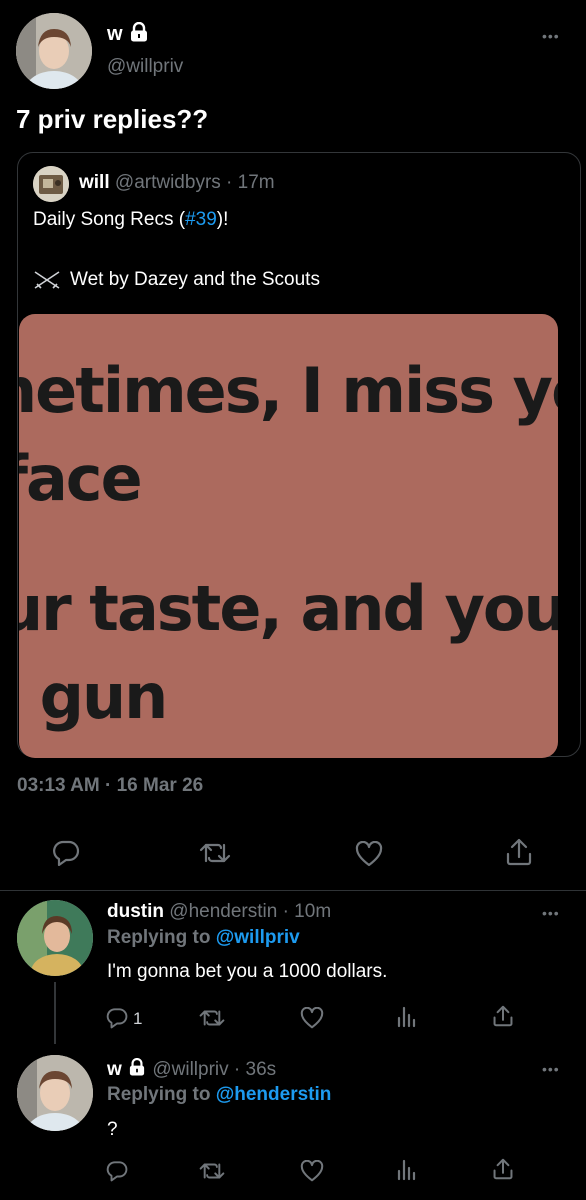 The image size is (586, 1200). What do you see at coordinates (115, 34) in the screenshot?
I see `main-display-name: w` at bounding box center [115, 34].